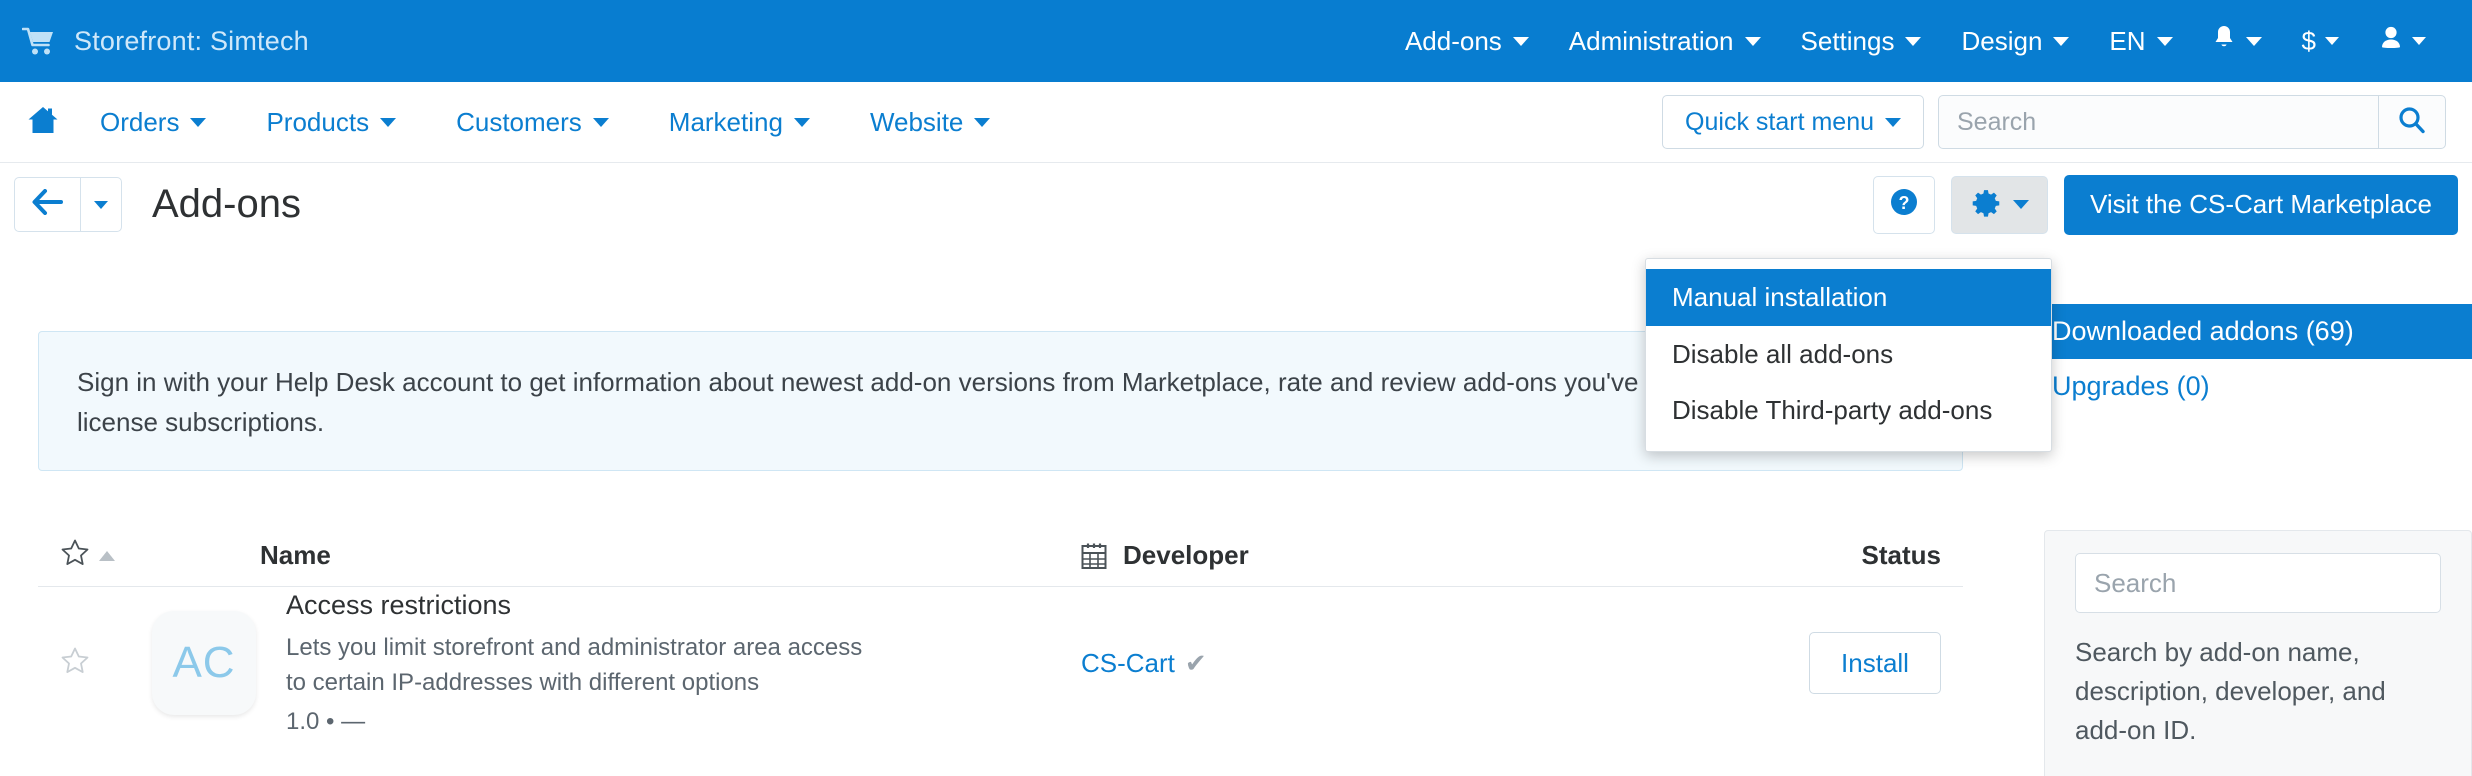  What do you see at coordinates (75, 663) in the screenshot?
I see `star-outline-icon` at bounding box center [75, 663].